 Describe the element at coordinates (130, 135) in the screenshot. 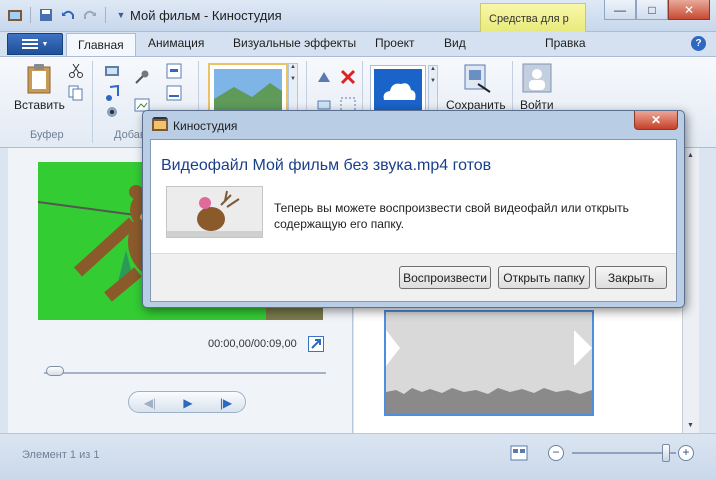

I see `group-add-label: Добав` at that location.